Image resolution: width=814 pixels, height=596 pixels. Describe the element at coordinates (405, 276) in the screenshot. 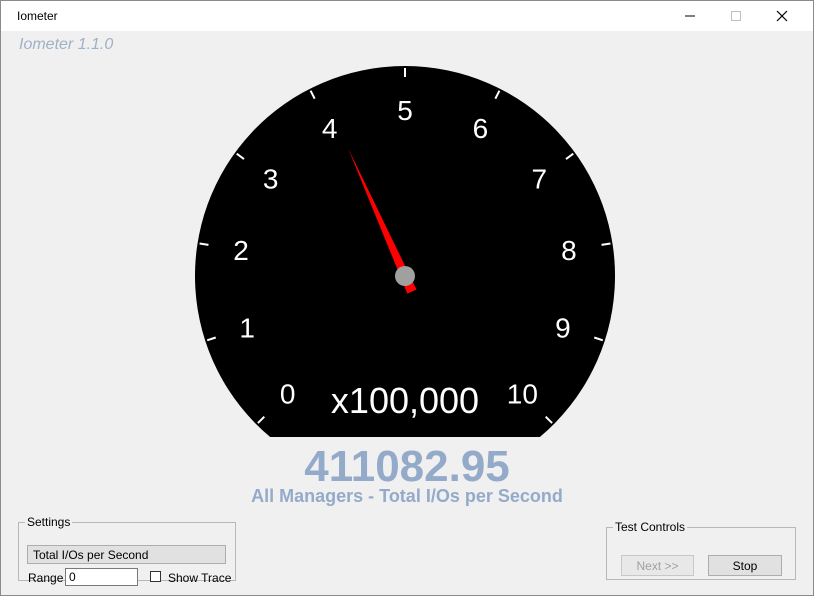

I see `gauge-hub` at that location.